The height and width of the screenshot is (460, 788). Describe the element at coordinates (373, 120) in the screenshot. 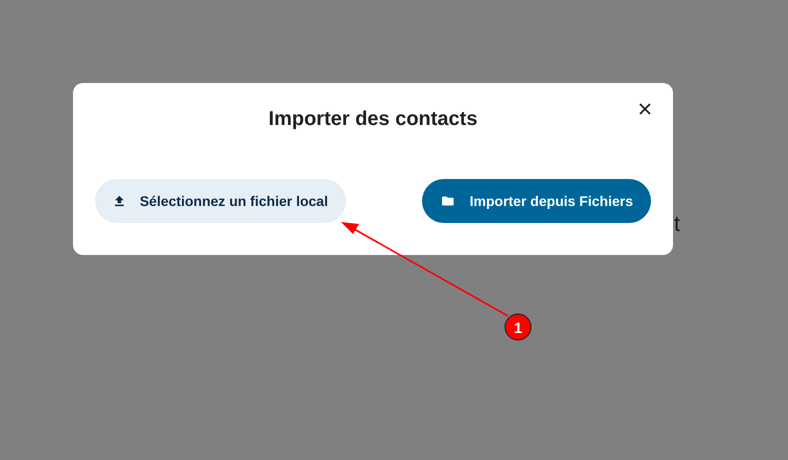

I see `dialog-title: Importer des contacts` at that location.